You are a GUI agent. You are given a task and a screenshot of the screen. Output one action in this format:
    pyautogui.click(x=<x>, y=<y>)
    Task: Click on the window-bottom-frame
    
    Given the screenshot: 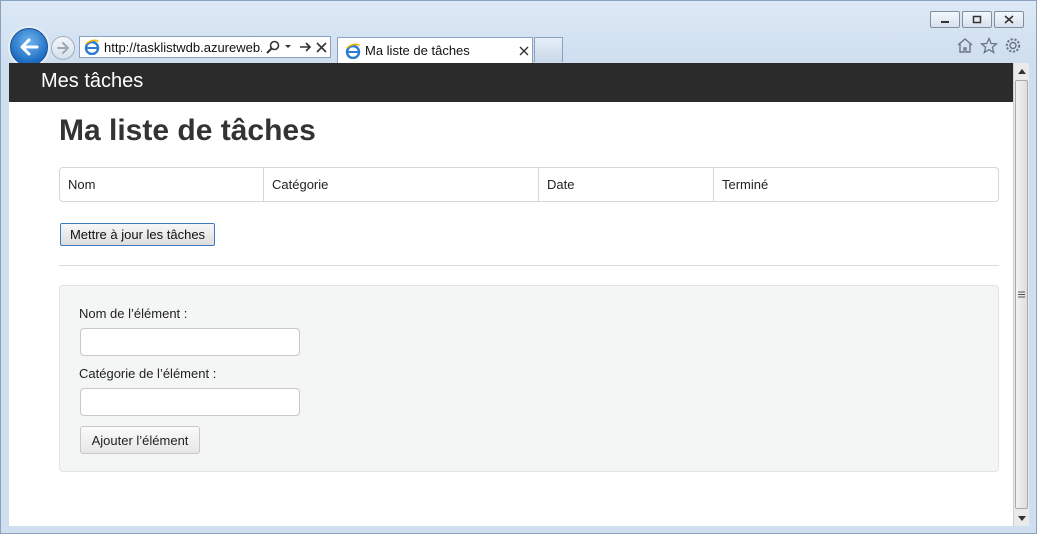 What is the action you would take?
    pyautogui.click(x=518, y=529)
    